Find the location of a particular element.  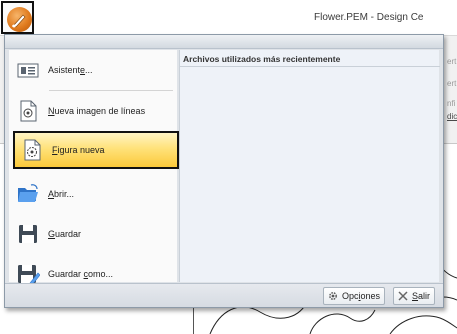

recent-files-header: Archivos utilizados más recientemente is located at coordinates (310, 58).